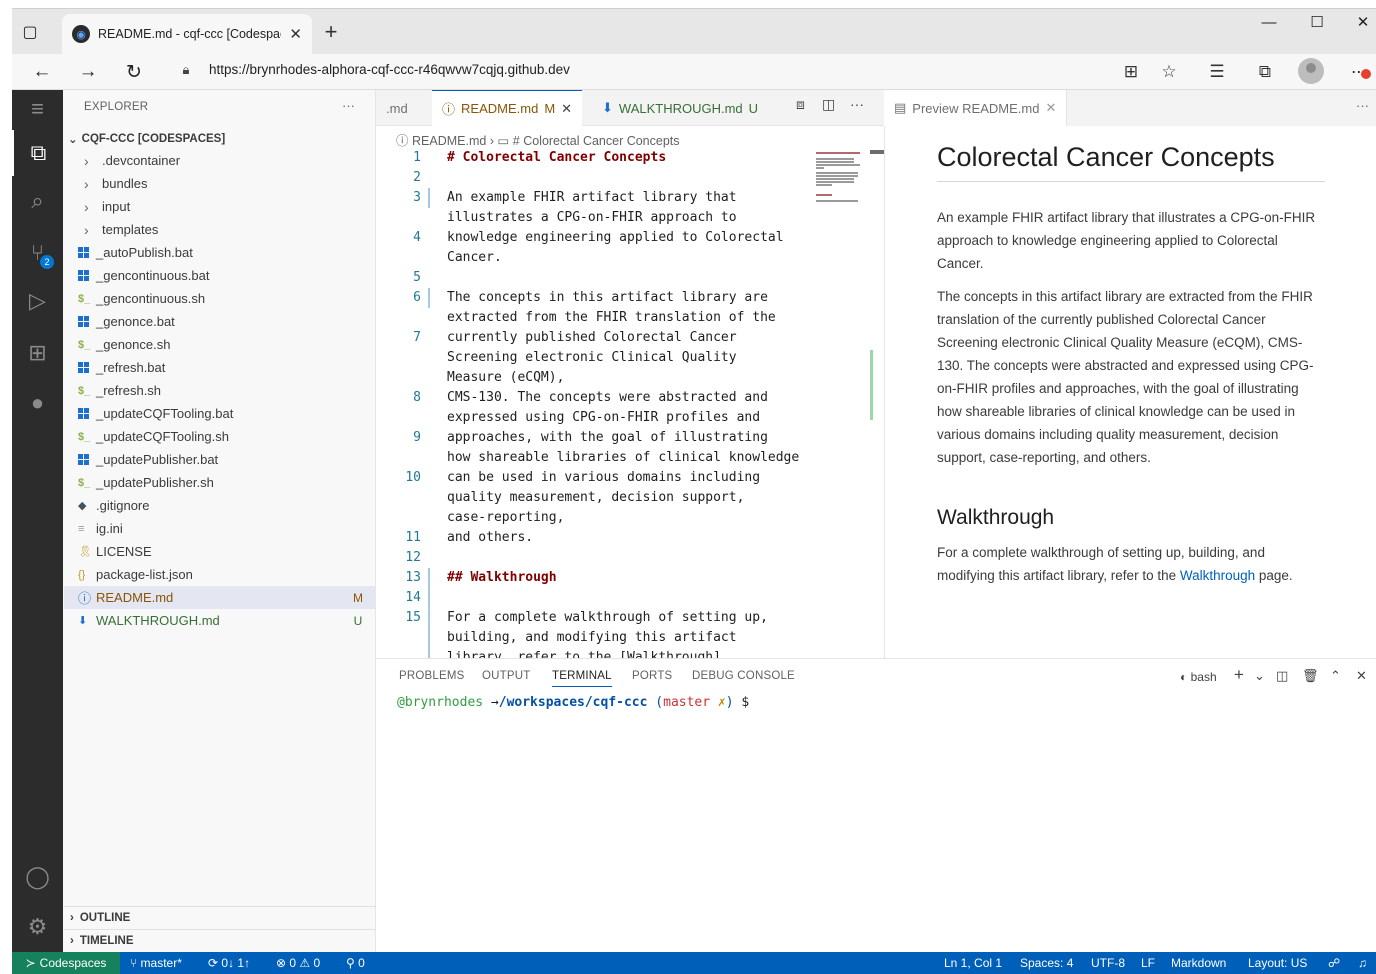 The image size is (1376, 974). Describe the element at coordinates (37, 253) in the screenshot. I see `source-control-icon: ⑂` at that location.